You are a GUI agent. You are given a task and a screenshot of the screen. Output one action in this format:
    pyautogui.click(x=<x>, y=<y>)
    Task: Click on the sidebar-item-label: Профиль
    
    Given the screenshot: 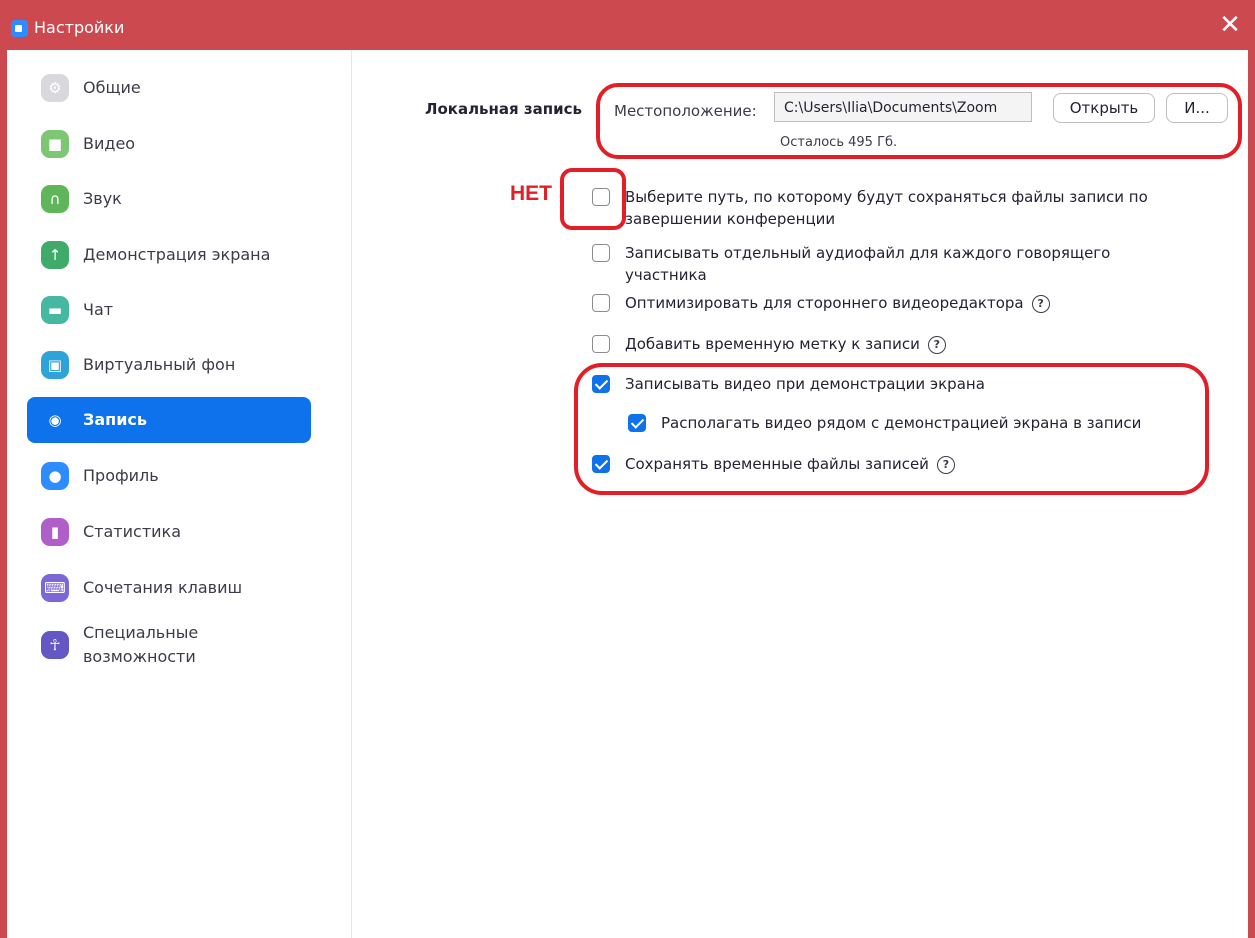 What is the action you would take?
    pyautogui.click(x=121, y=475)
    